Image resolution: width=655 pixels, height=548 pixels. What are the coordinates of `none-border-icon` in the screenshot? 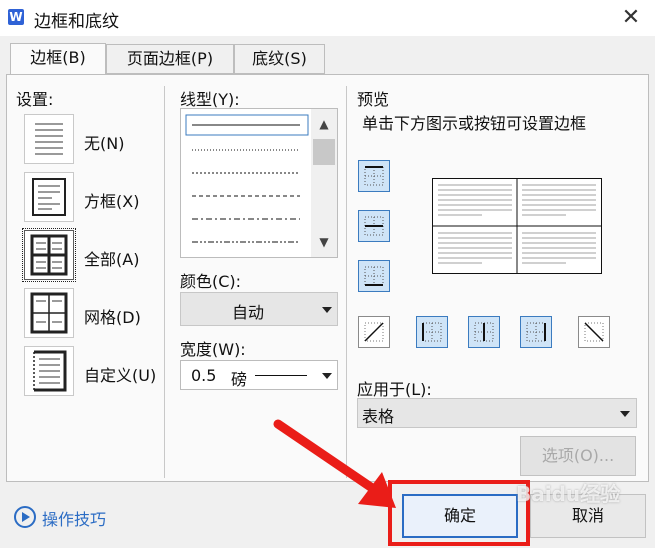 It's located at (49, 139).